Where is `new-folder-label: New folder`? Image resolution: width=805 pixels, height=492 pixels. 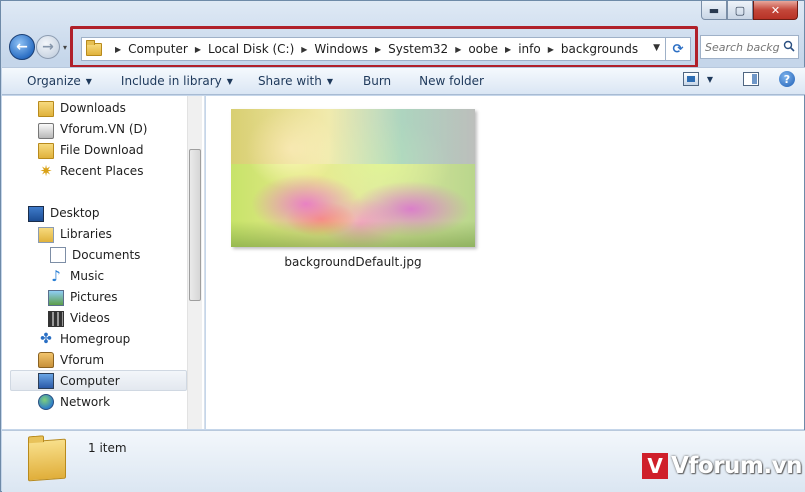
new-folder-label: New folder is located at coordinates (451, 81).